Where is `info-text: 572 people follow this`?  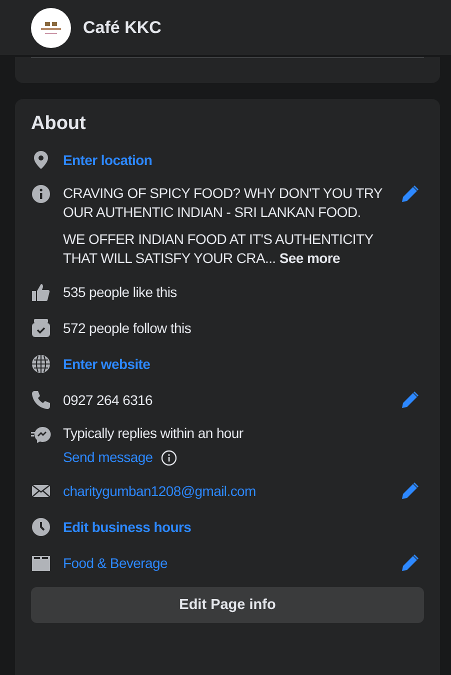 info-text: 572 people follow this is located at coordinates (127, 328).